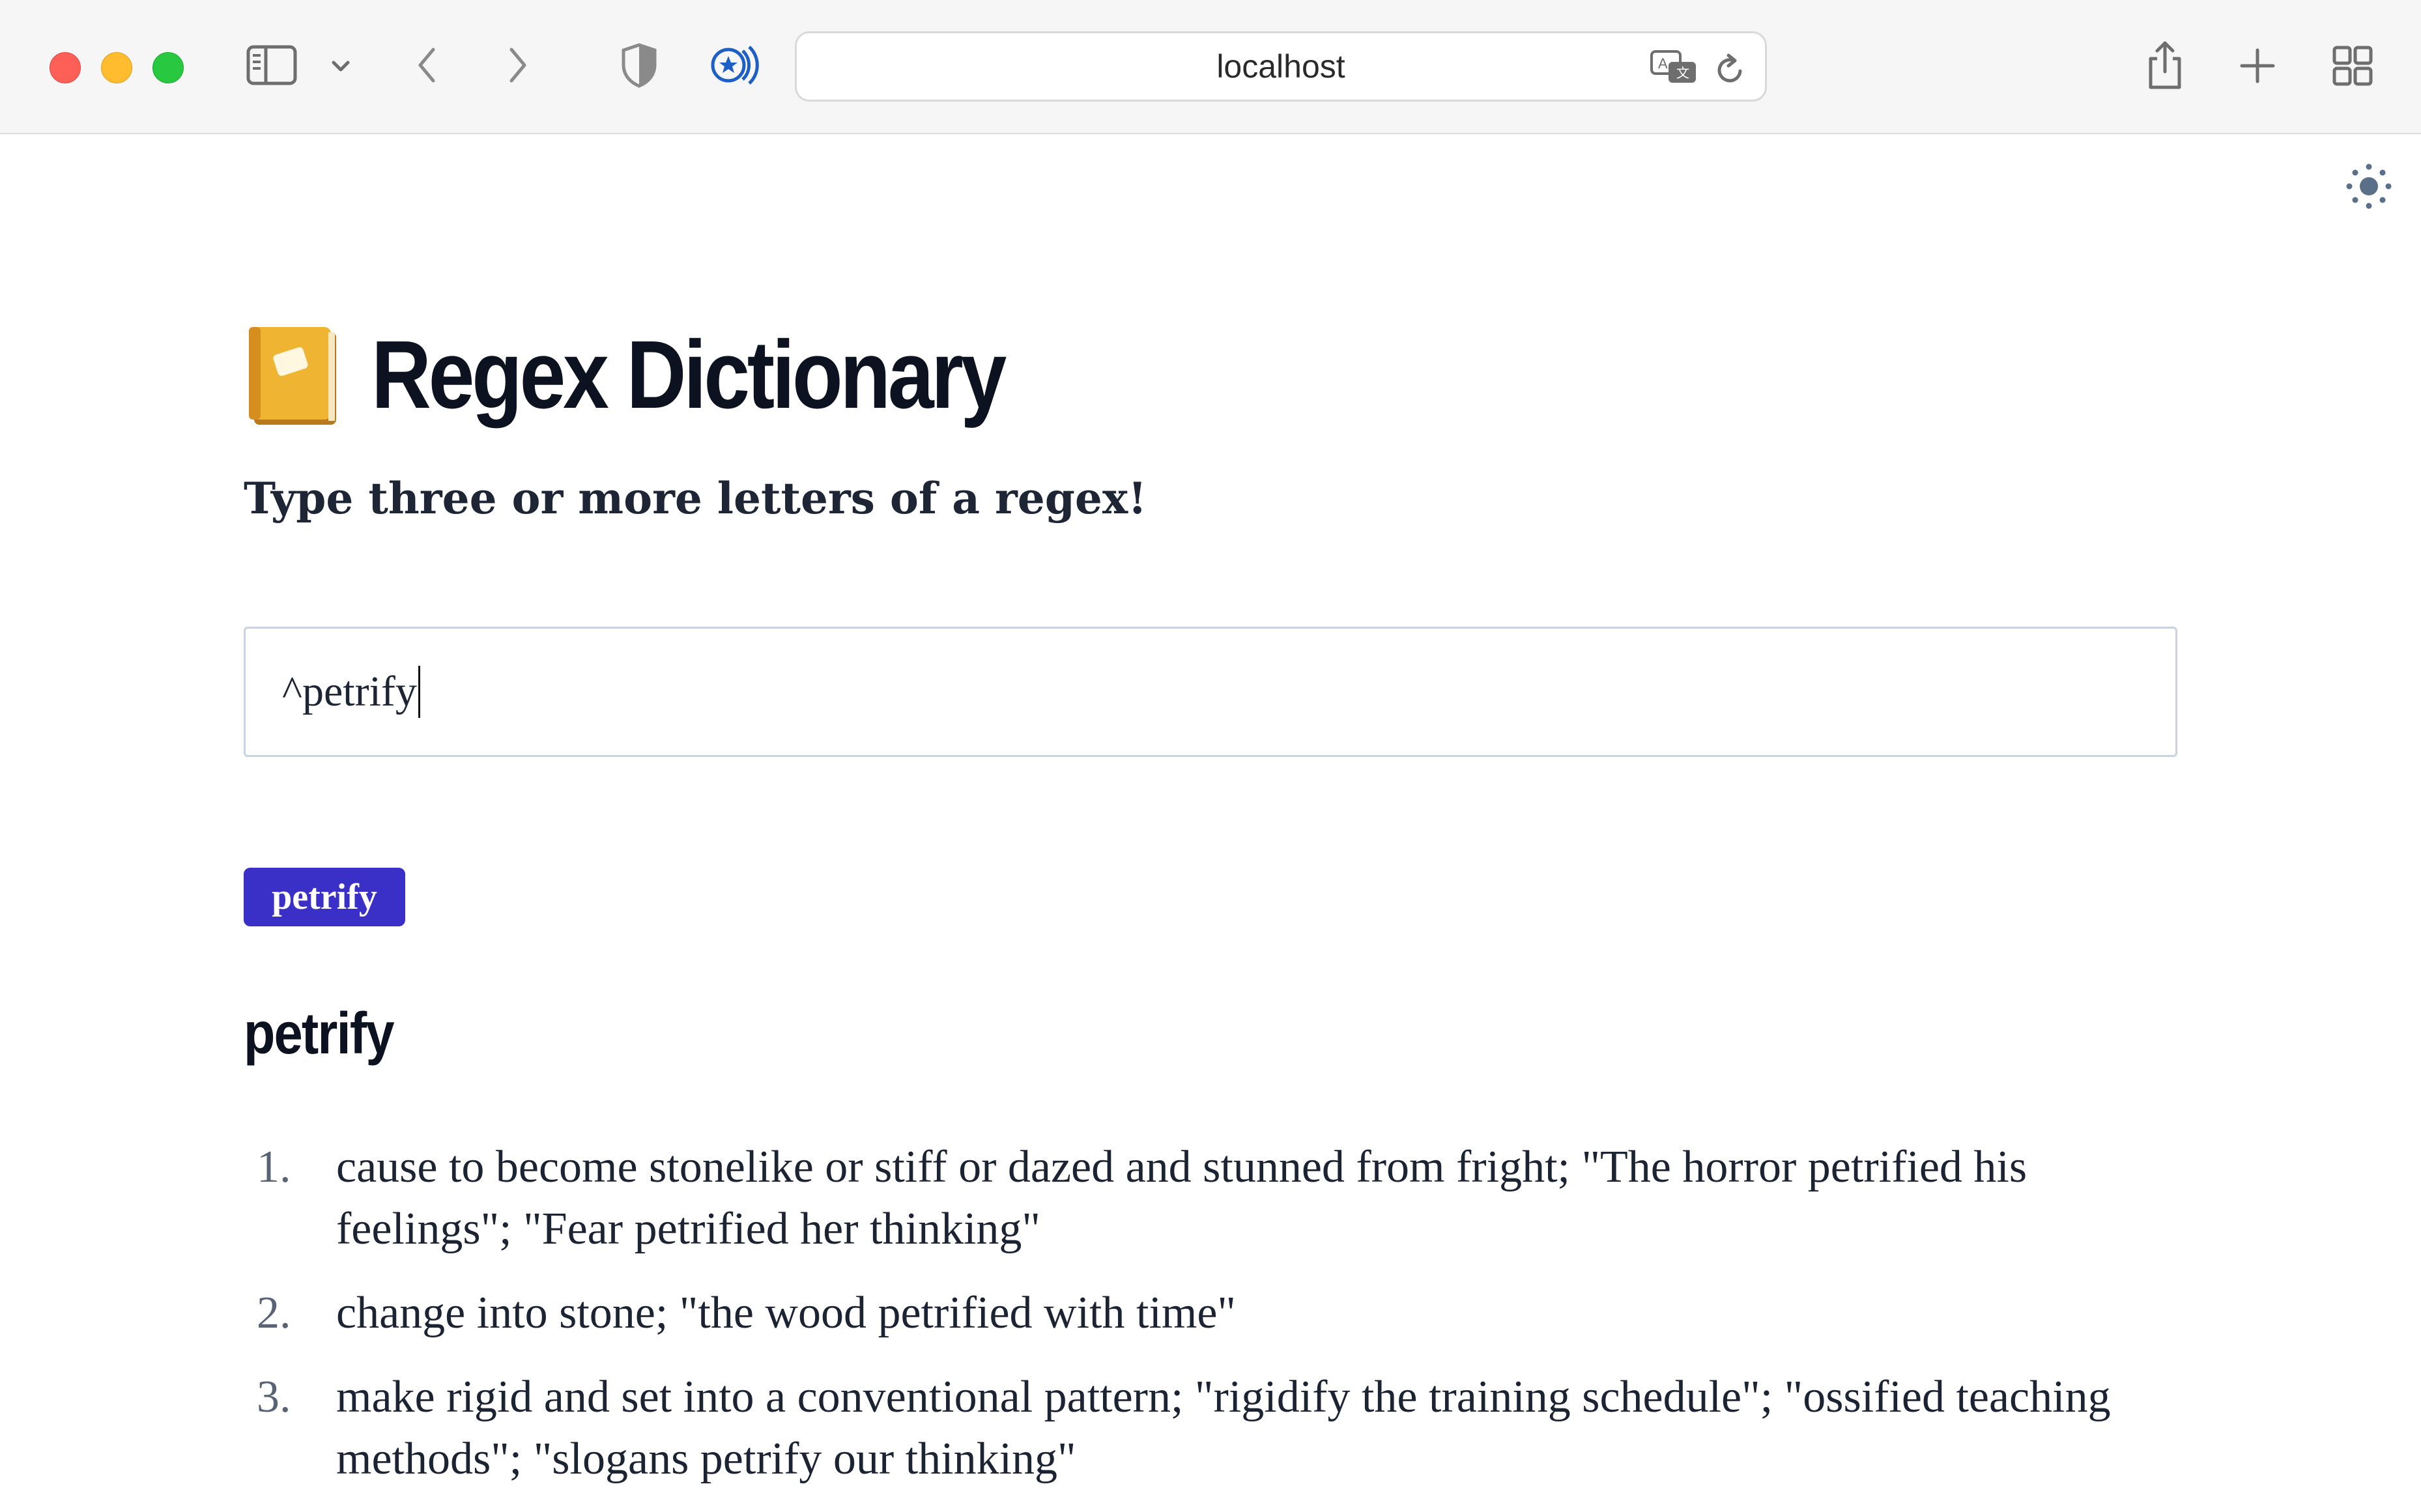  What do you see at coordinates (272, 65) in the screenshot?
I see `sidebar-icon` at bounding box center [272, 65].